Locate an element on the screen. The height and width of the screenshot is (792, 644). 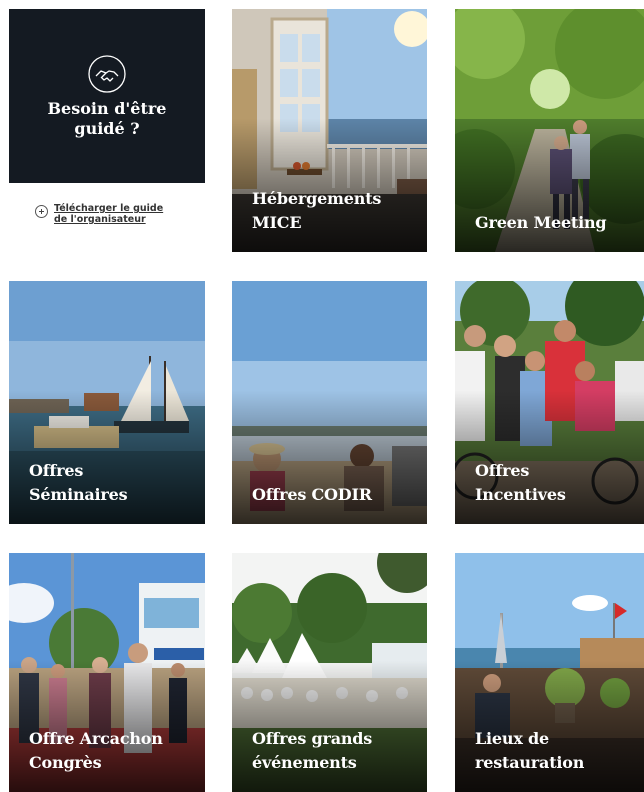
tile-label: Offres Incentives is located at coordinates (520, 482).